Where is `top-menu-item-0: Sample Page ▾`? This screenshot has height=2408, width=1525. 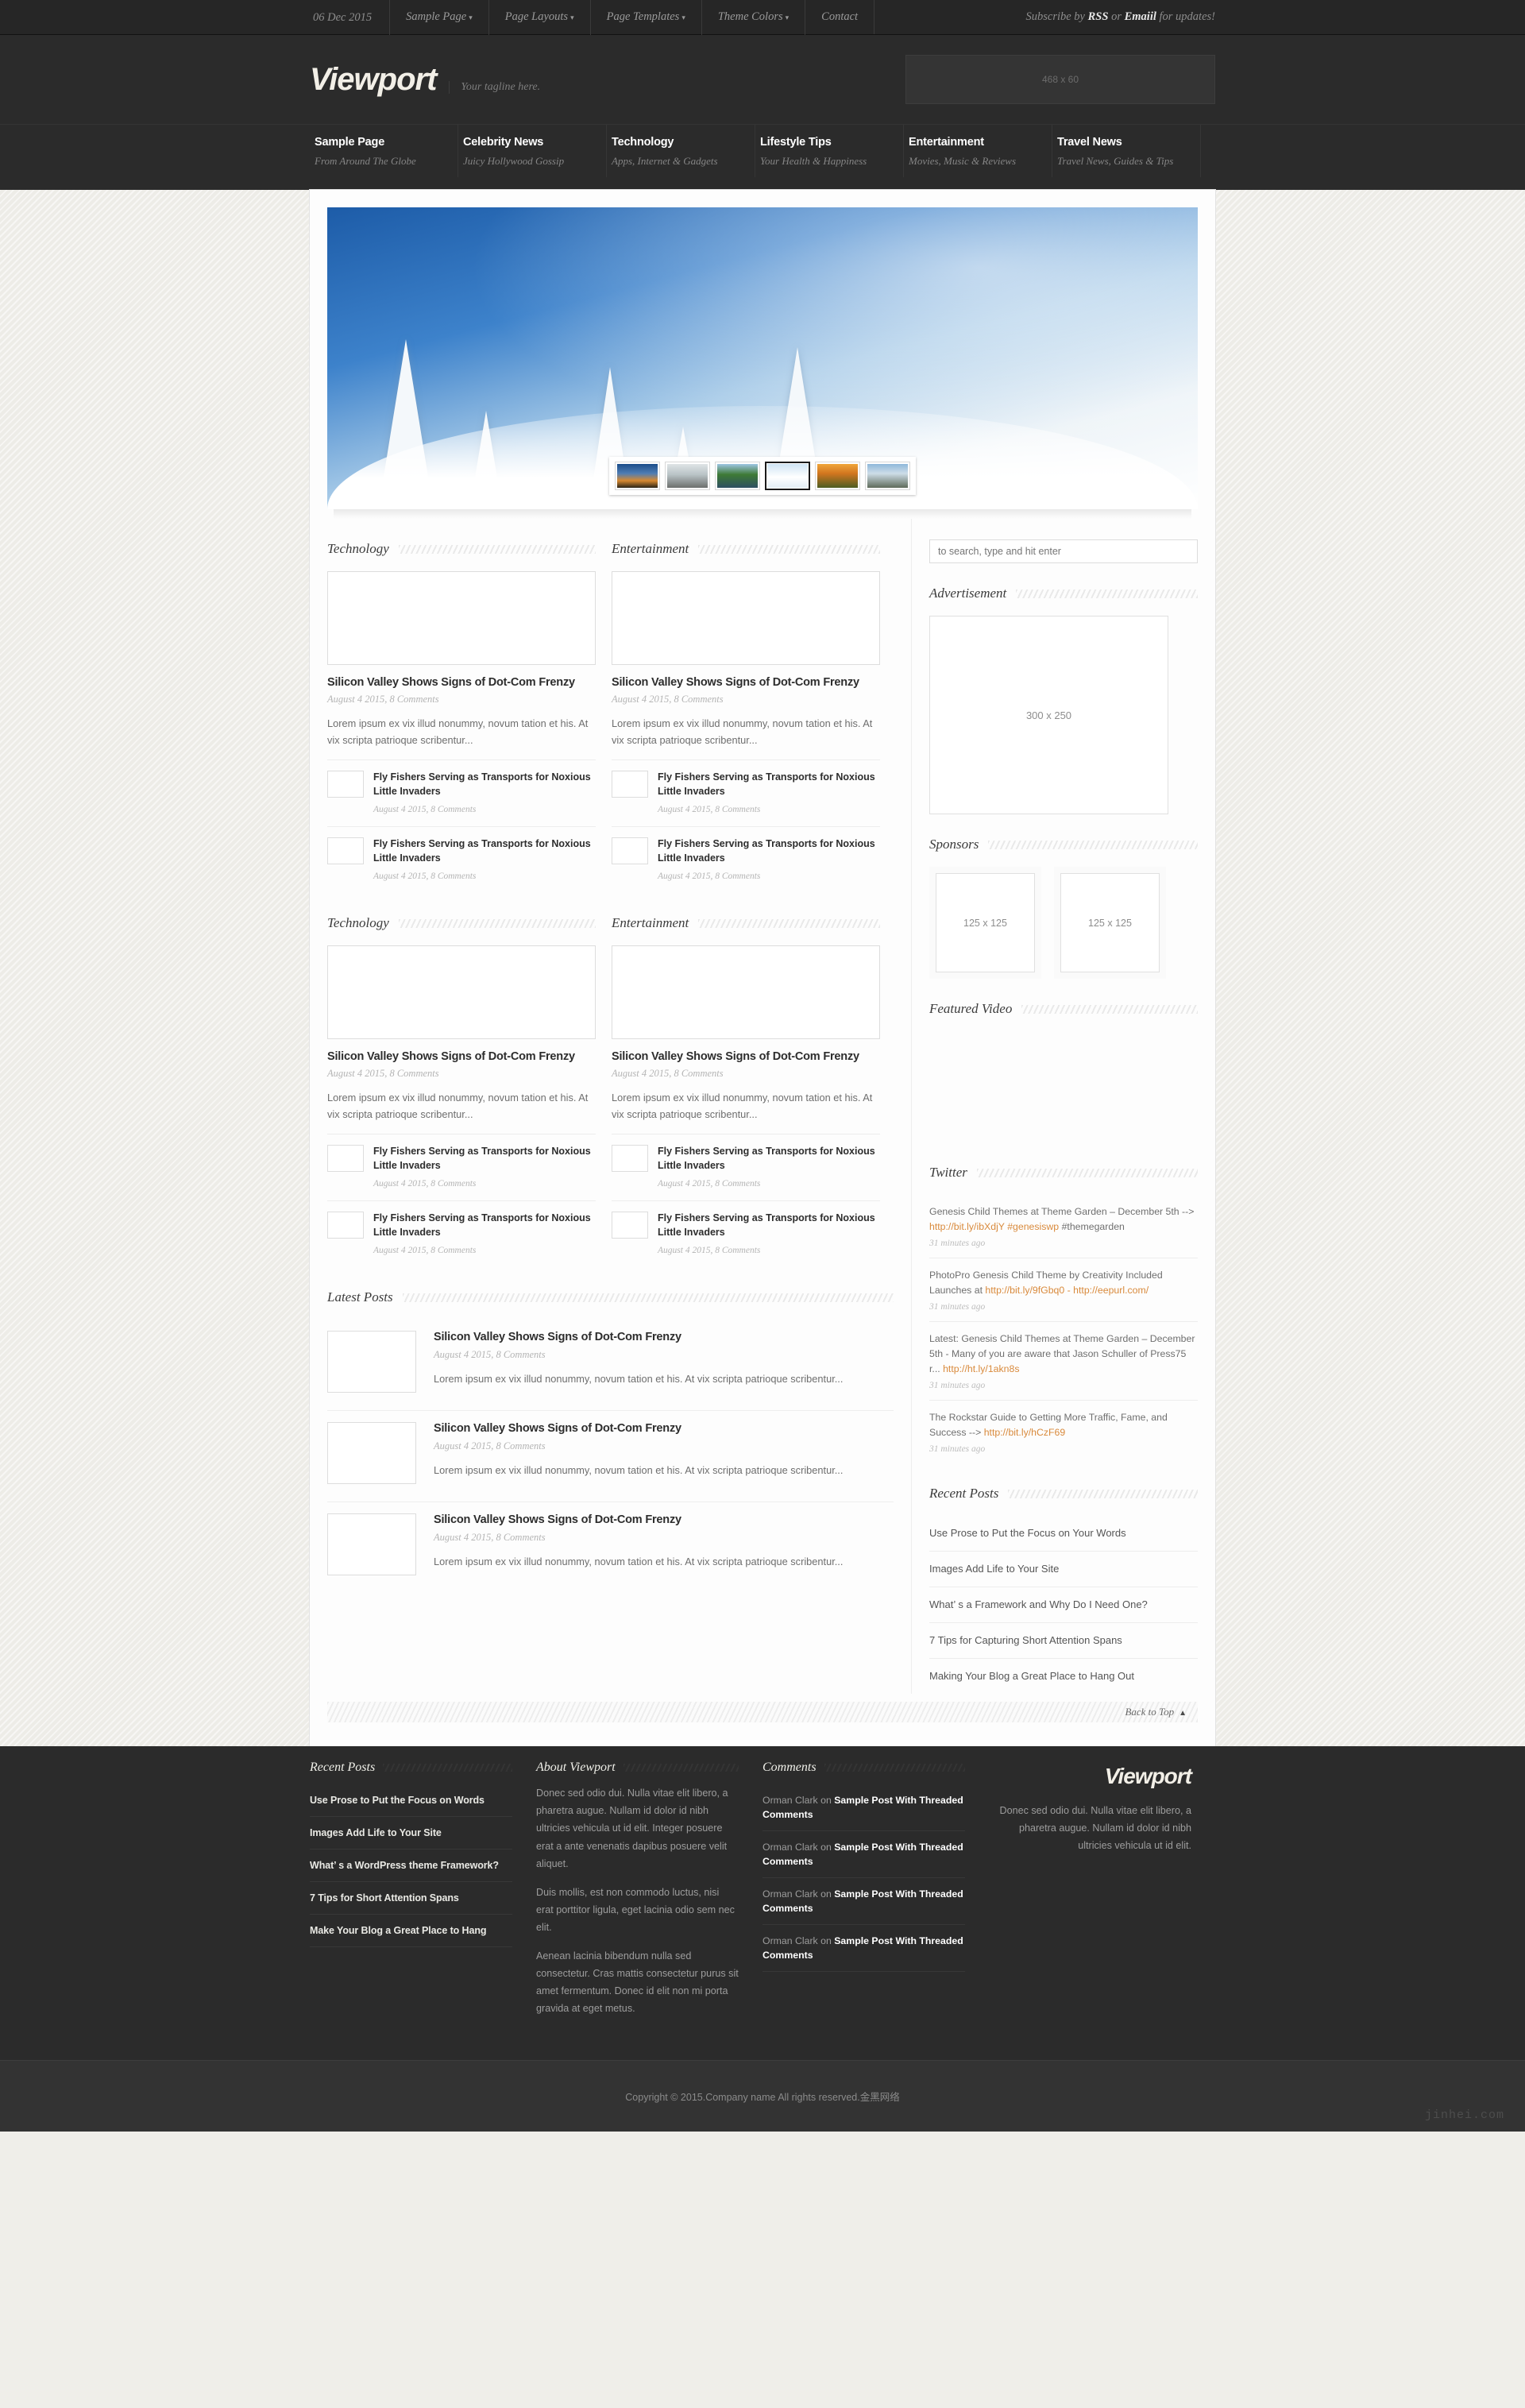 top-menu-item-0: Sample Page ▾ is located at coordinates (440, 17).